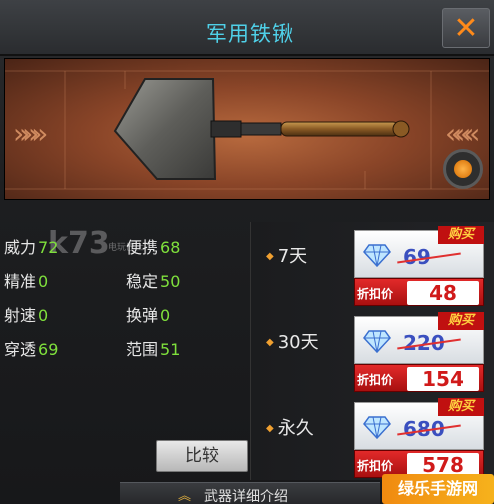 This screenshot has width=494, height=504. What do you see at coordinates (185, 496) in the screenshot?
I see `chevron-up-icon: ︽` at bounding box center [185, 496].